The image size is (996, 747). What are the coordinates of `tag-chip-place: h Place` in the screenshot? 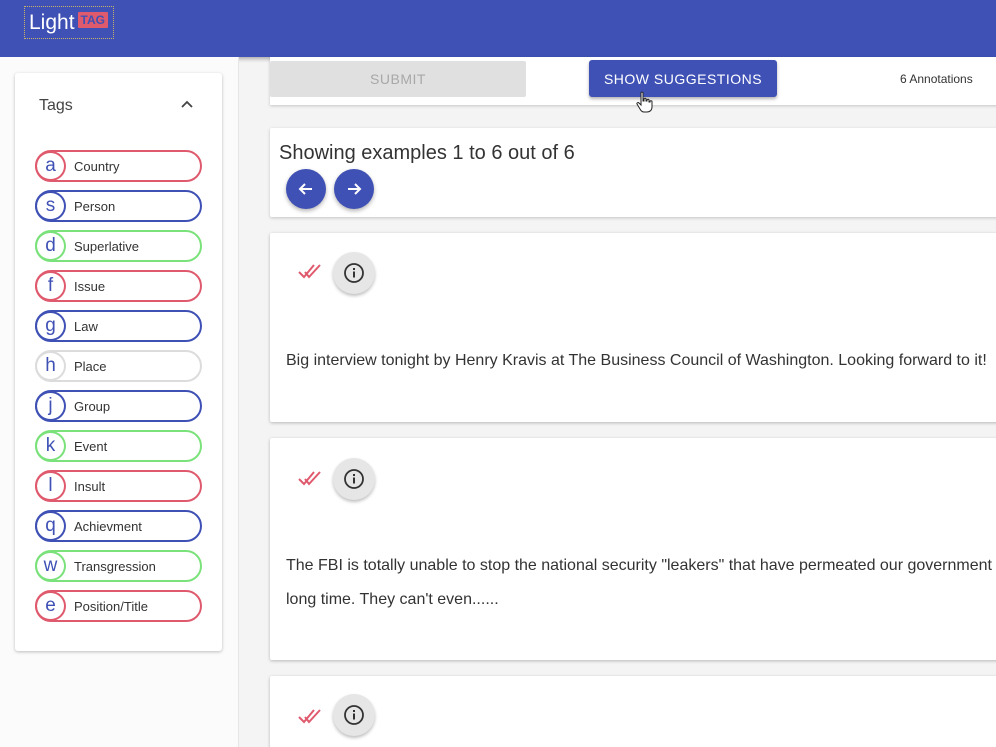 It's located at (118, 366).